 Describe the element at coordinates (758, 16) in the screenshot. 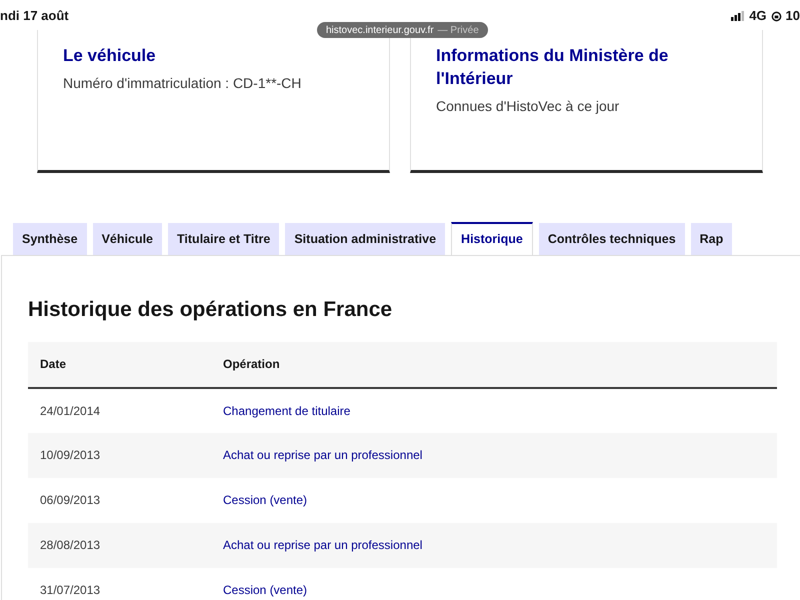

I see `network-label: 4G` at that location.